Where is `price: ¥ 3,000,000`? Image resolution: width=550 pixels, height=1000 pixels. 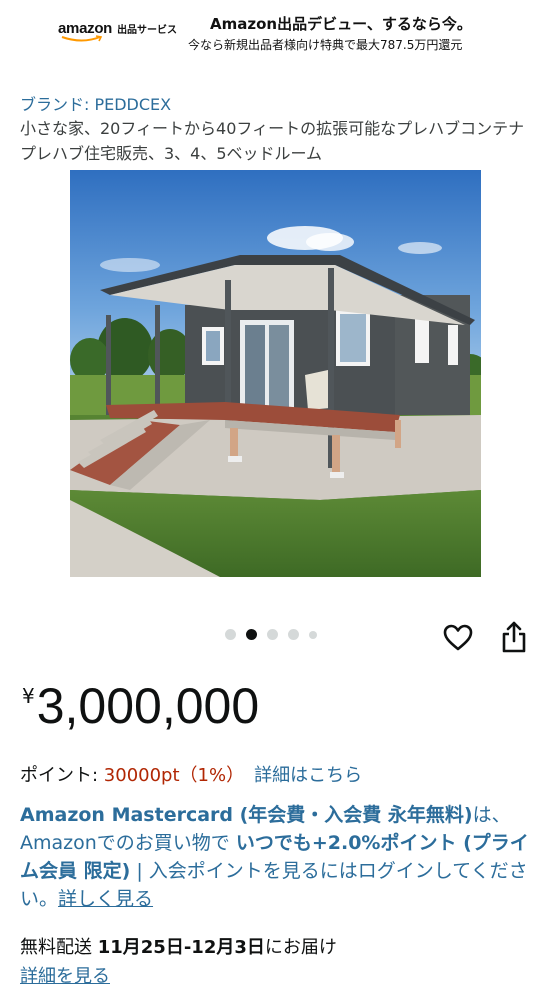 price: ¥ 3,000,000 is located at coordinates (140, 706).